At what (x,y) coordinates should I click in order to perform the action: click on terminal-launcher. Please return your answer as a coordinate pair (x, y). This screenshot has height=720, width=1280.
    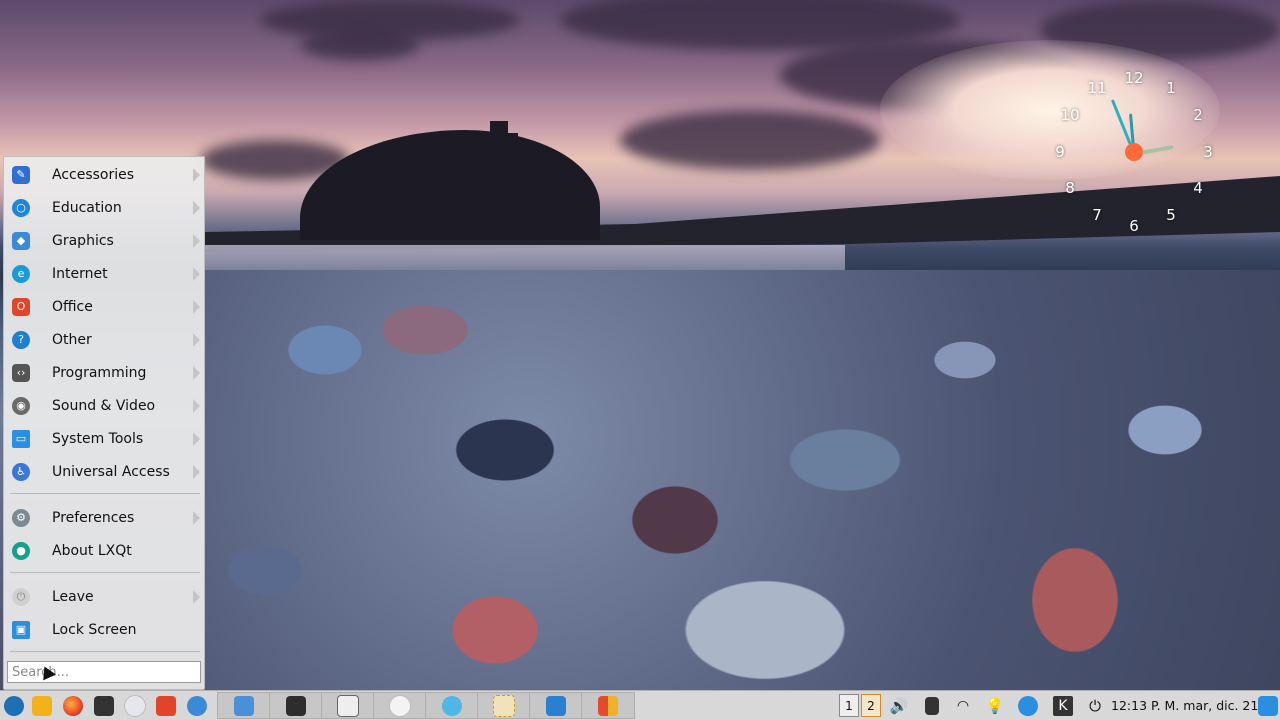
    Looking at the image, I should click on (104, 706).